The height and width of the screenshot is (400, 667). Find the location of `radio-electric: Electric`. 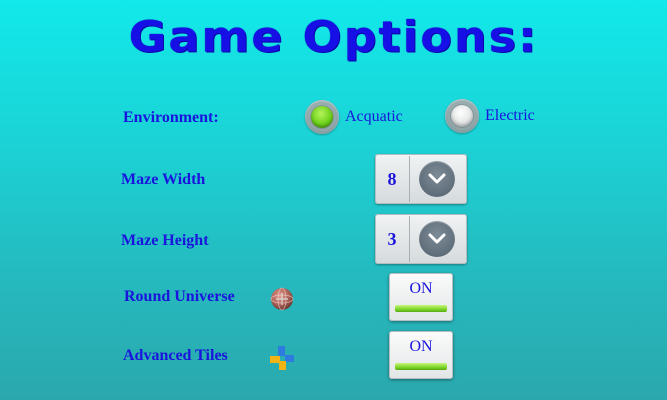

radio-electric: Electric is located at coordinates (490, 116).